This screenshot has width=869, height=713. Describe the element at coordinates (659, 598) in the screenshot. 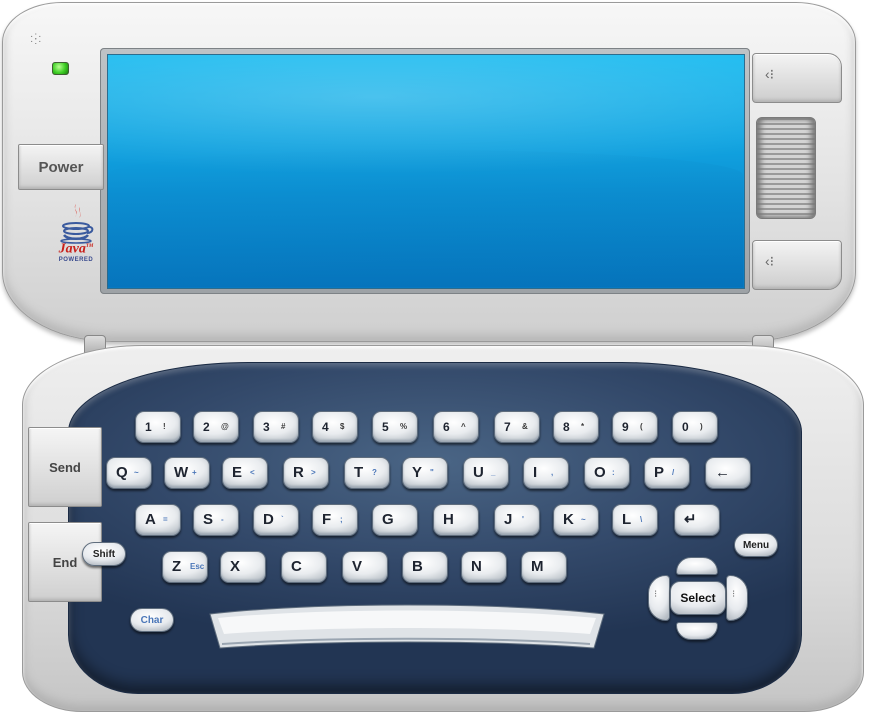

I see `dpad-left-button: ⁝` at that location.